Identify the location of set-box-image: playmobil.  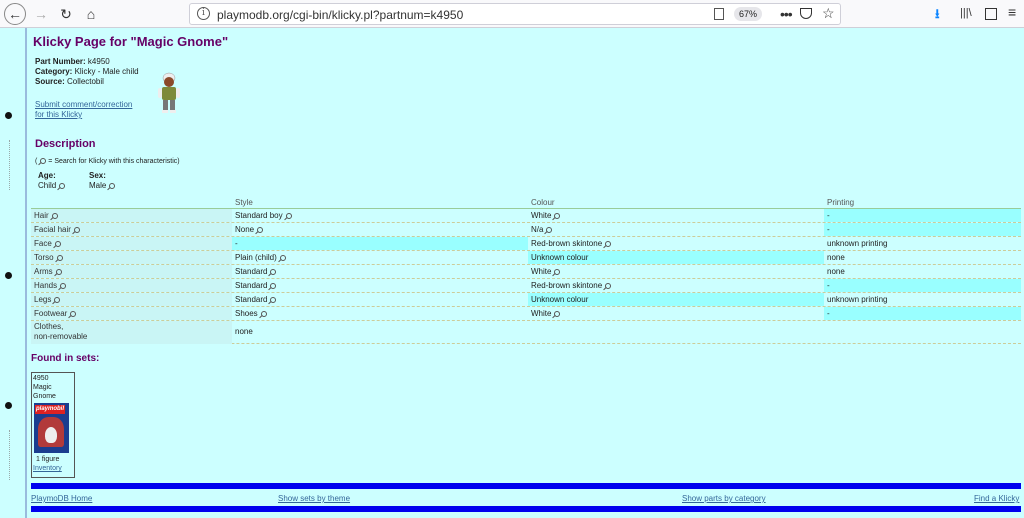
(51, 428).